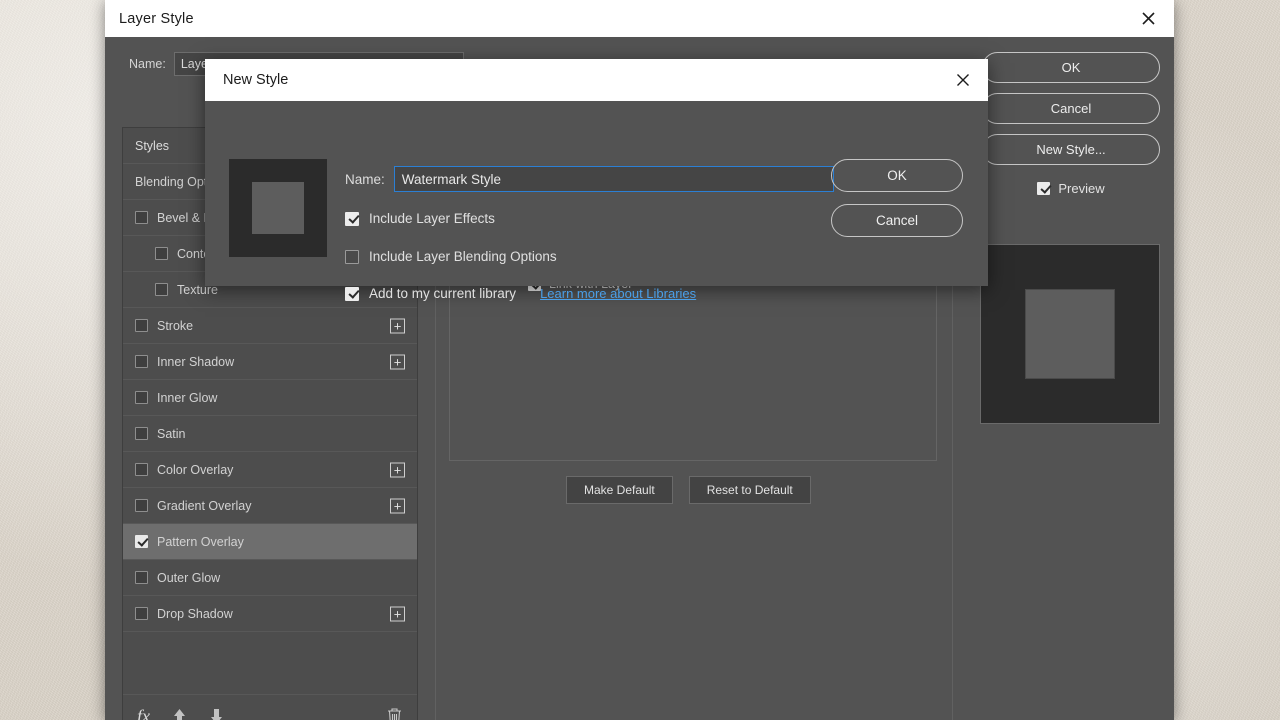 The height and width of the screenshot is (720, 1280). I want to click on style-item-label: Stroke, so click(175, 325).